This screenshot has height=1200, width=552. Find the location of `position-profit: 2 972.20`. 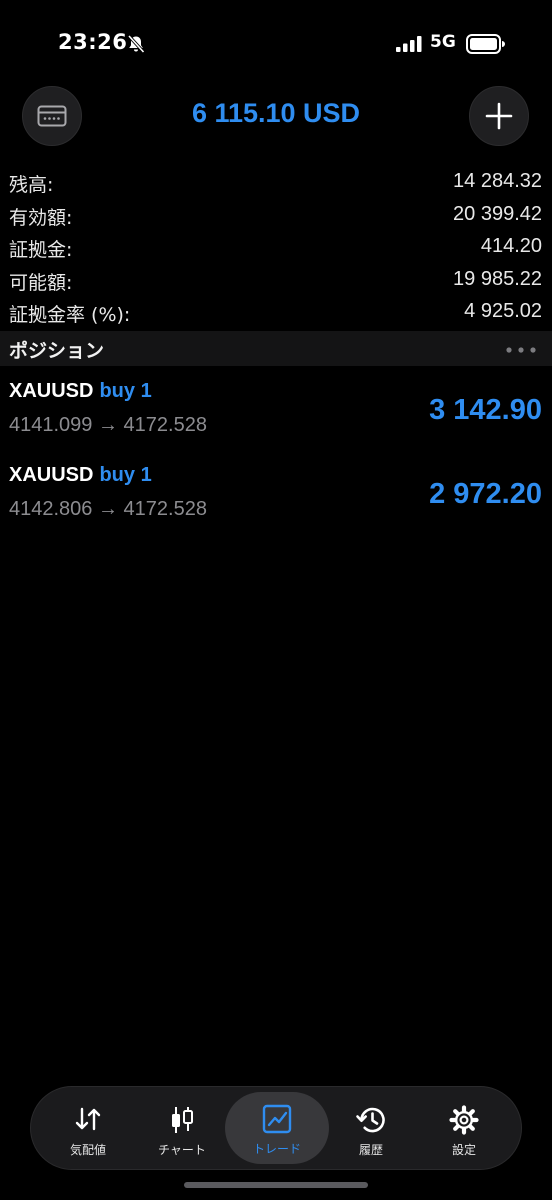

position-profit: 2 972.20 is located at coordinates (485, 494).